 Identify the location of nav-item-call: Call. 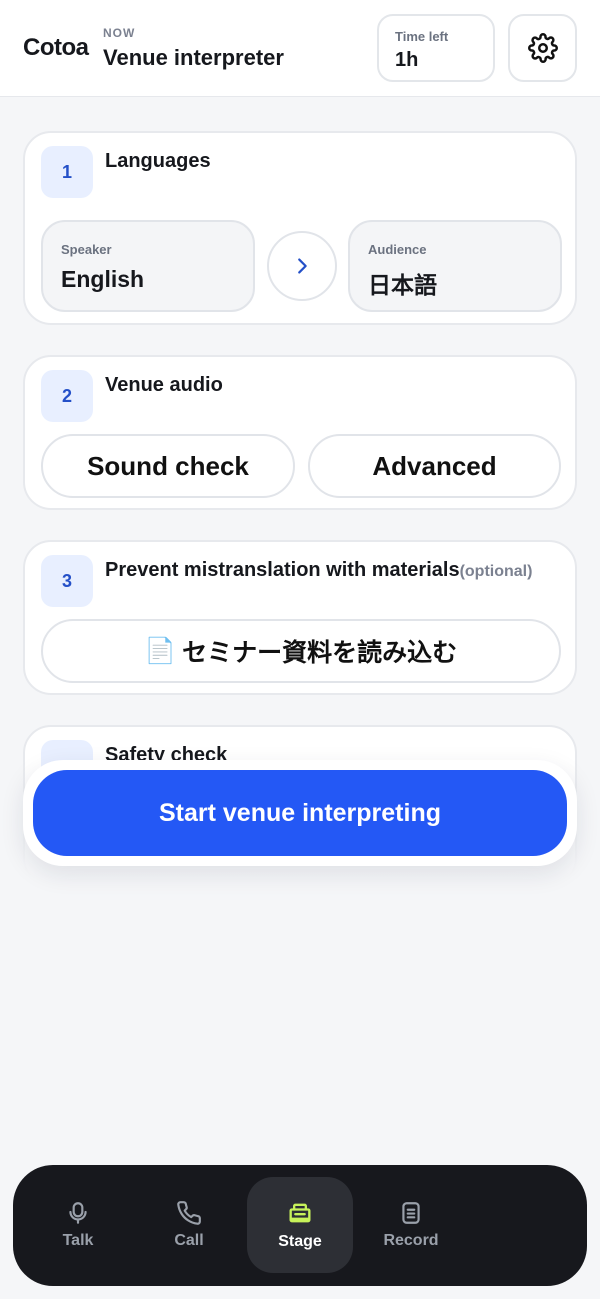
(189, 1225).